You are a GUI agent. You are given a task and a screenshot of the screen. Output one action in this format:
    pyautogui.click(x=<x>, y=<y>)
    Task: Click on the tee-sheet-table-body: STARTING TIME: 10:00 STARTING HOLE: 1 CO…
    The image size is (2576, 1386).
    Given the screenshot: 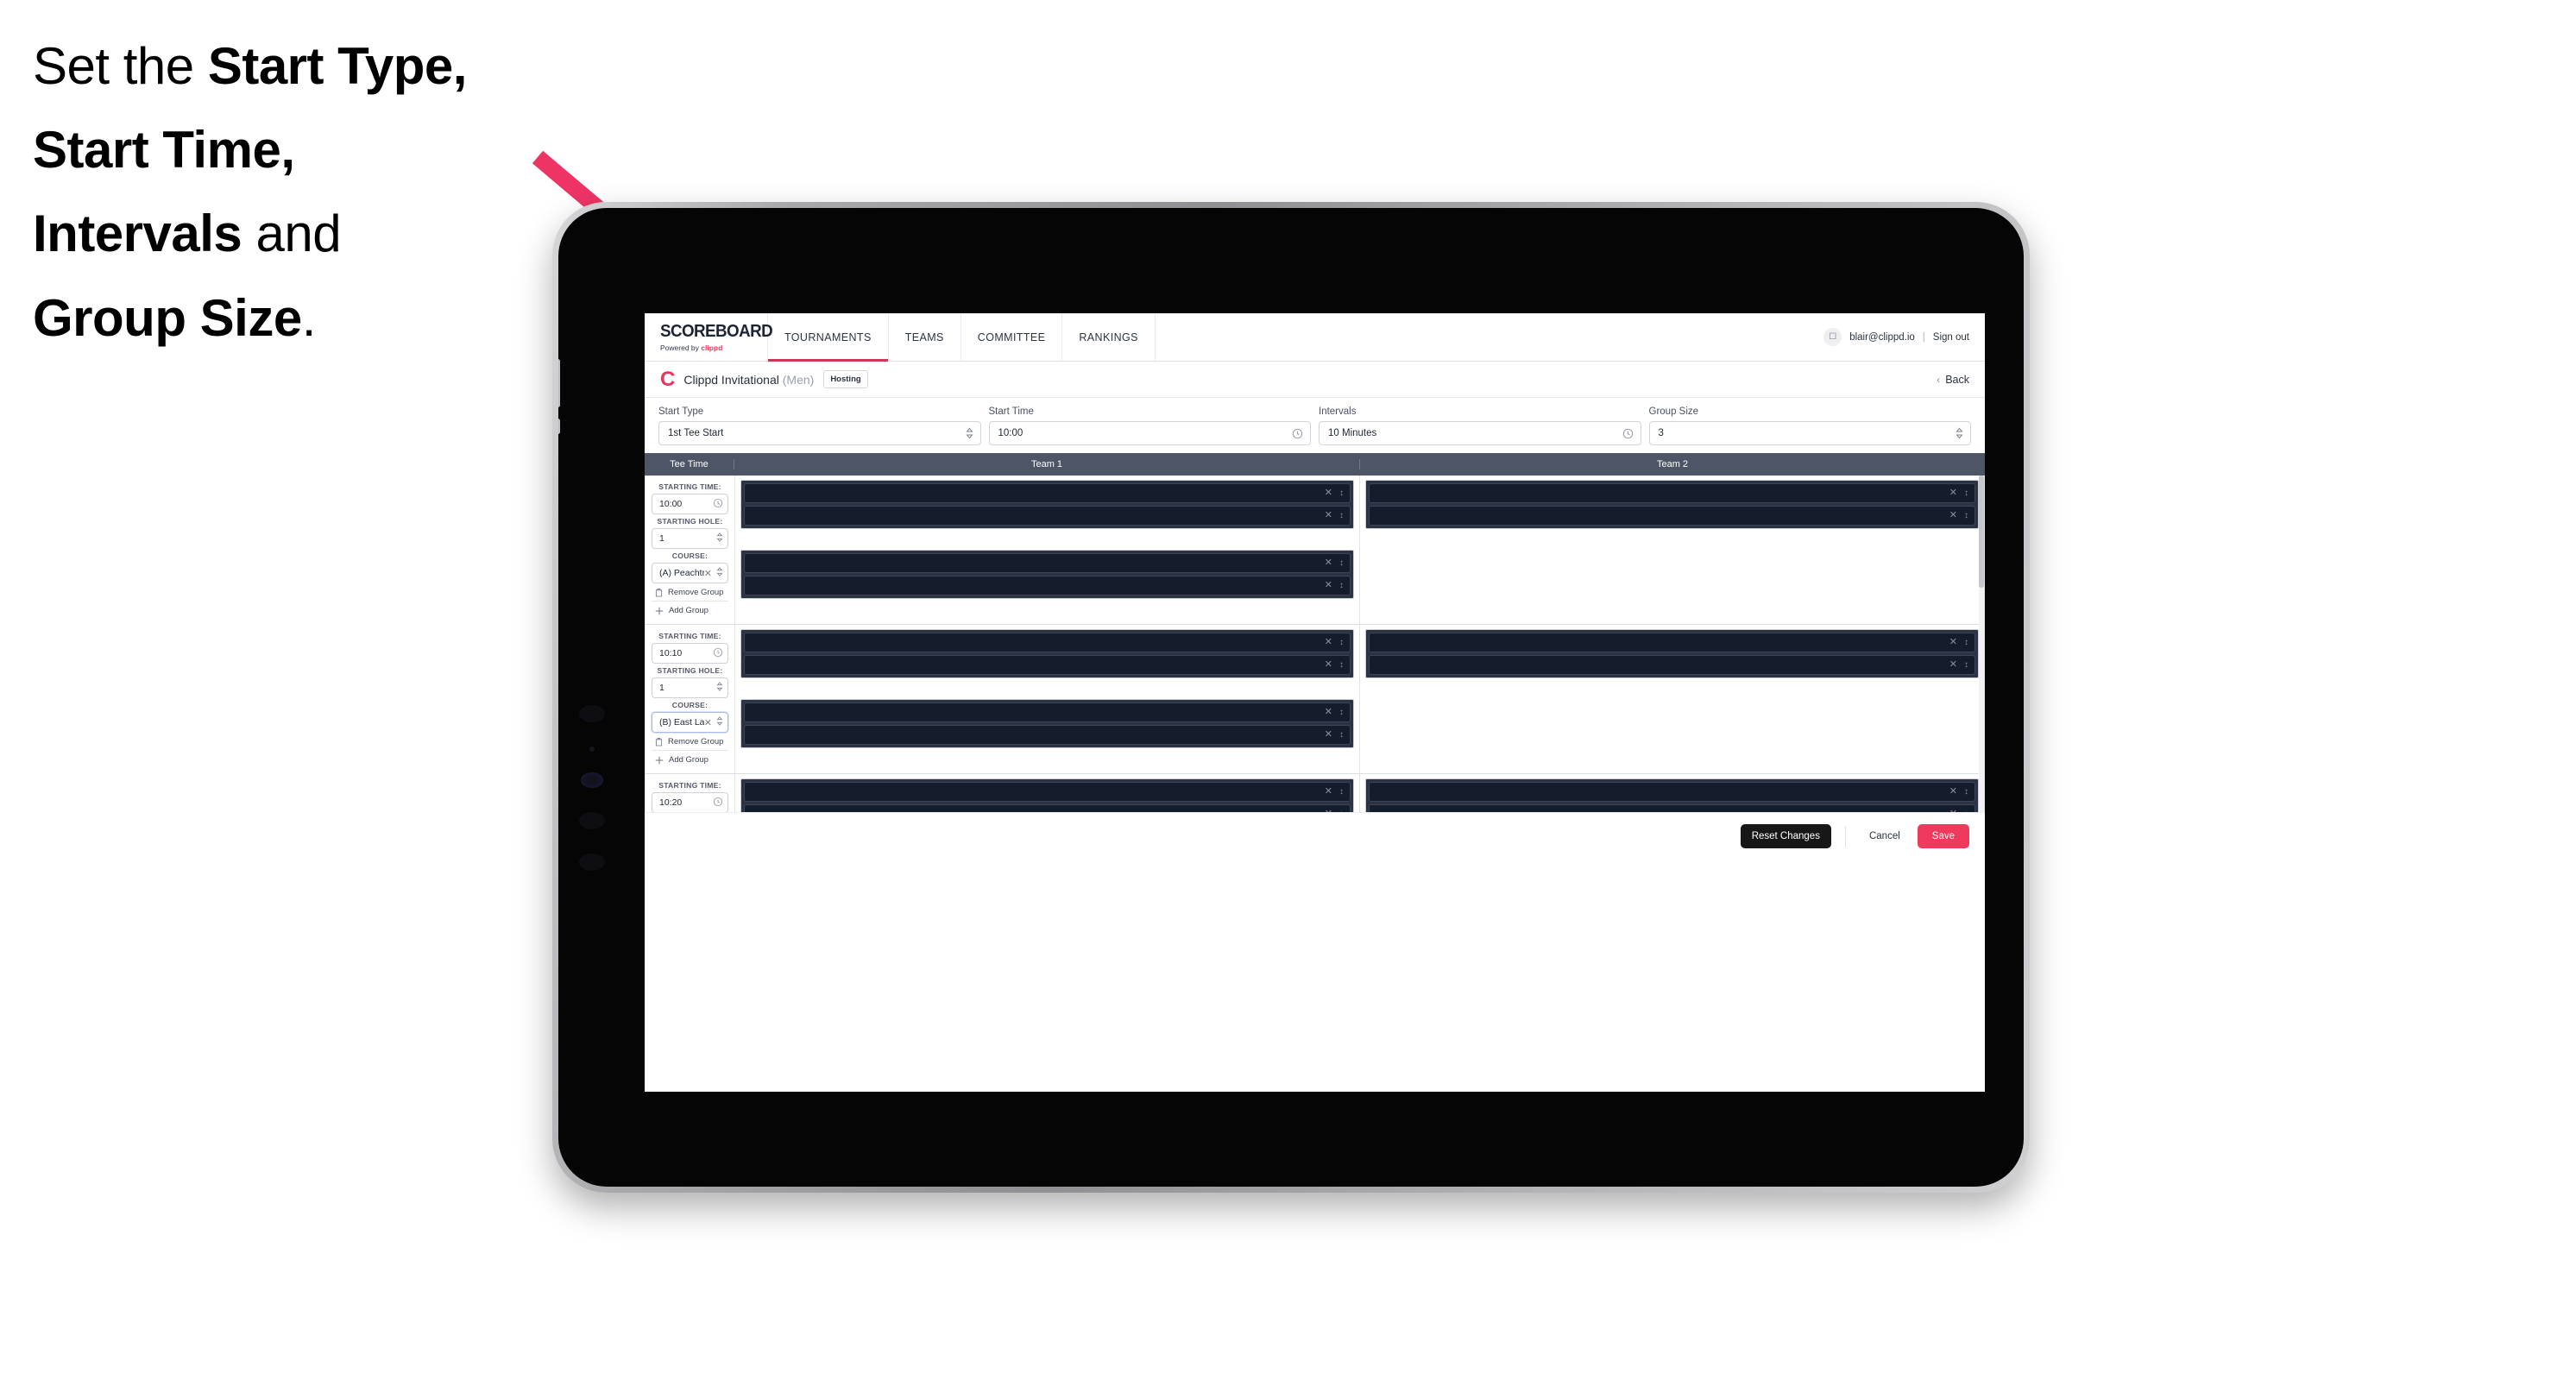 What is the action you would take?
    pyautogui.click(x=1315, y=644)
    